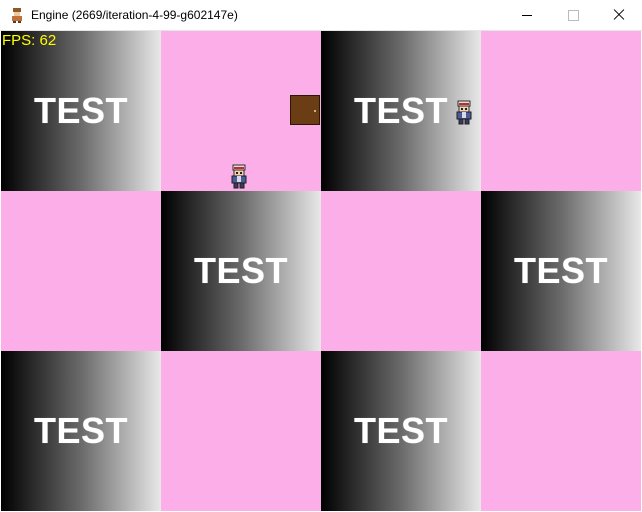 The width and height of the screenshot is (642, 512). What do you see at coordinates (321, 15) in the screenshot?
I see `title-bar: Engine (2669/iteration-4-99-g602147e)` at bounding box center [321, 15].